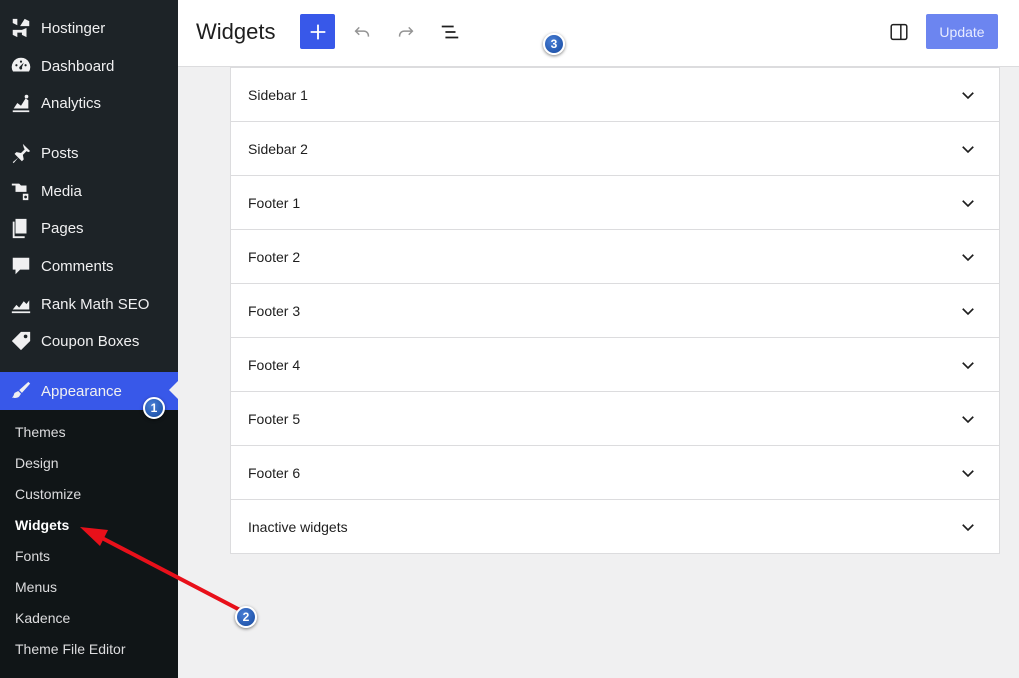 The height and width of the screenshot is (678, 1019). What do you see at coordinates (37, 463) in the screenshot?
I see `submenu-item-design: Design` at bounding box center [37, 463].